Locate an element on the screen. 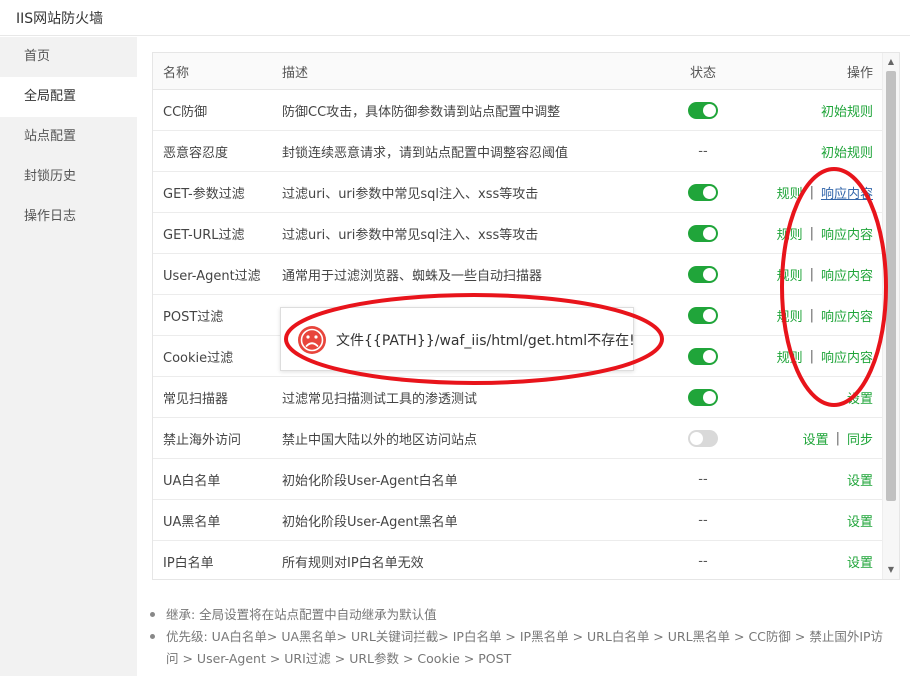 The height and width of the screenshot is (676, 910). sidebar-item-block-history: 封锁历史 is located at coordinates (68, 177).